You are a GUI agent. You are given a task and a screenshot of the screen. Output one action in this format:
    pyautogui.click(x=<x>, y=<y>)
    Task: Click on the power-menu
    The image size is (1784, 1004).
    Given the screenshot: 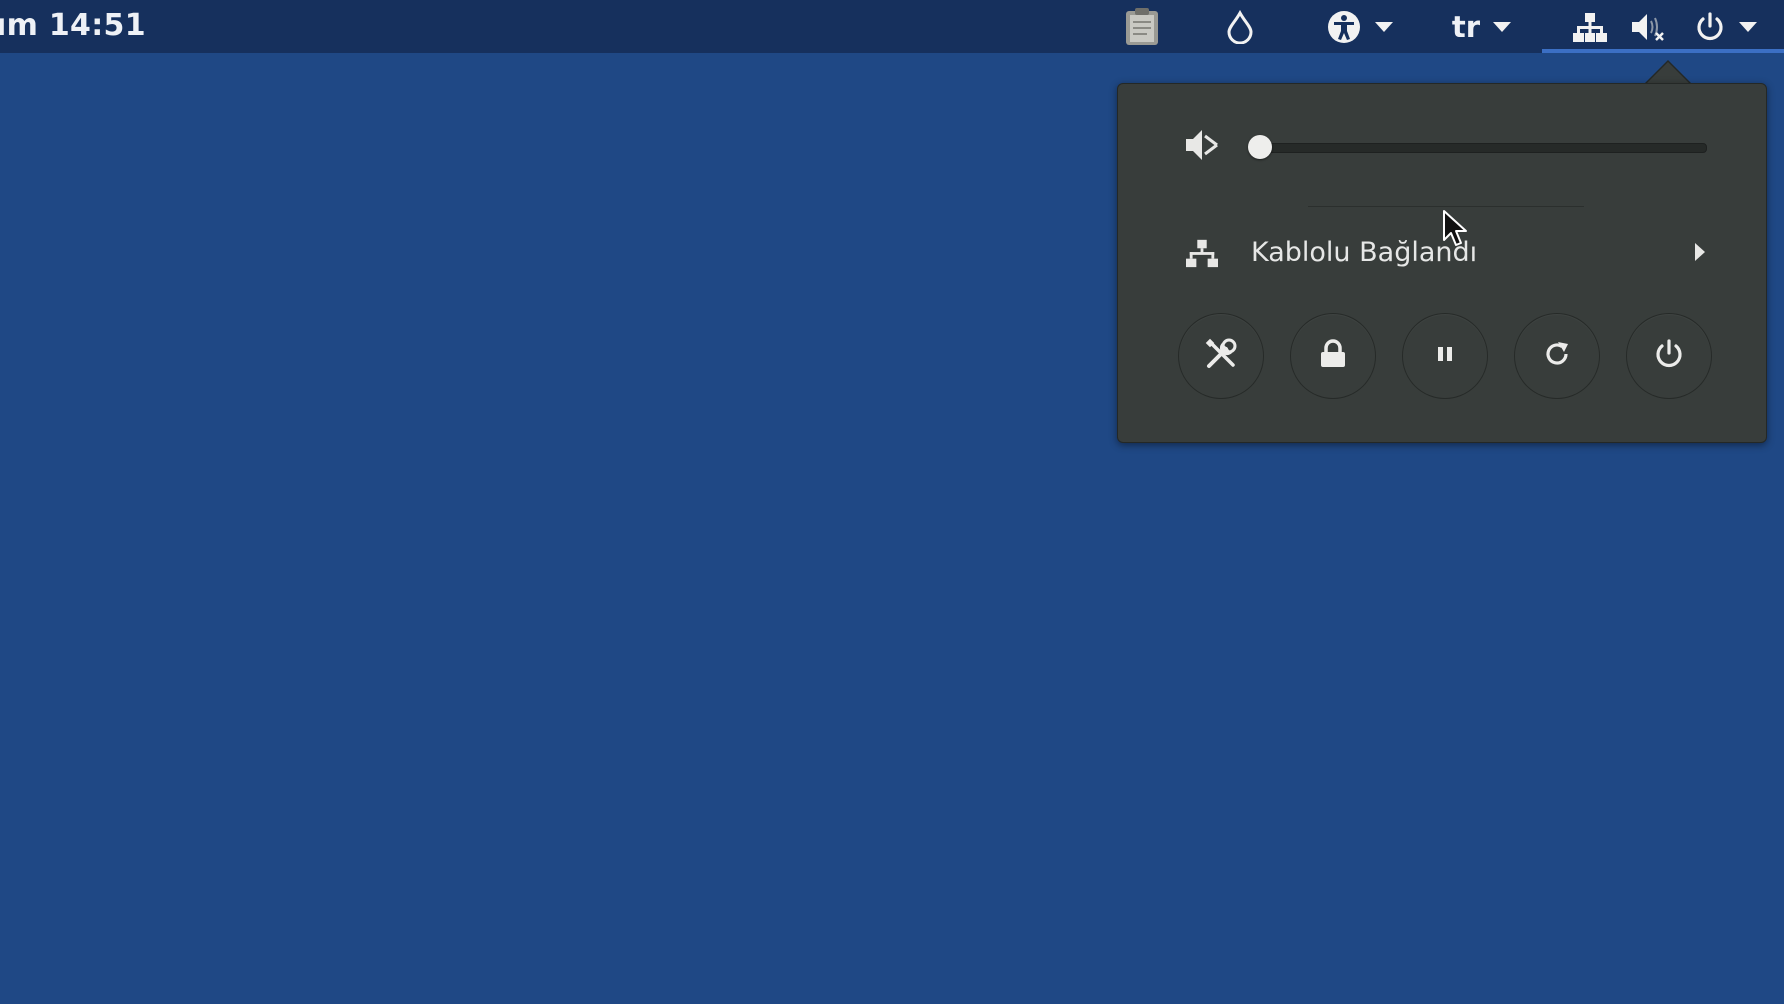 What is the action you would take?
    pyautogui.click(x=1726, y=26)
    